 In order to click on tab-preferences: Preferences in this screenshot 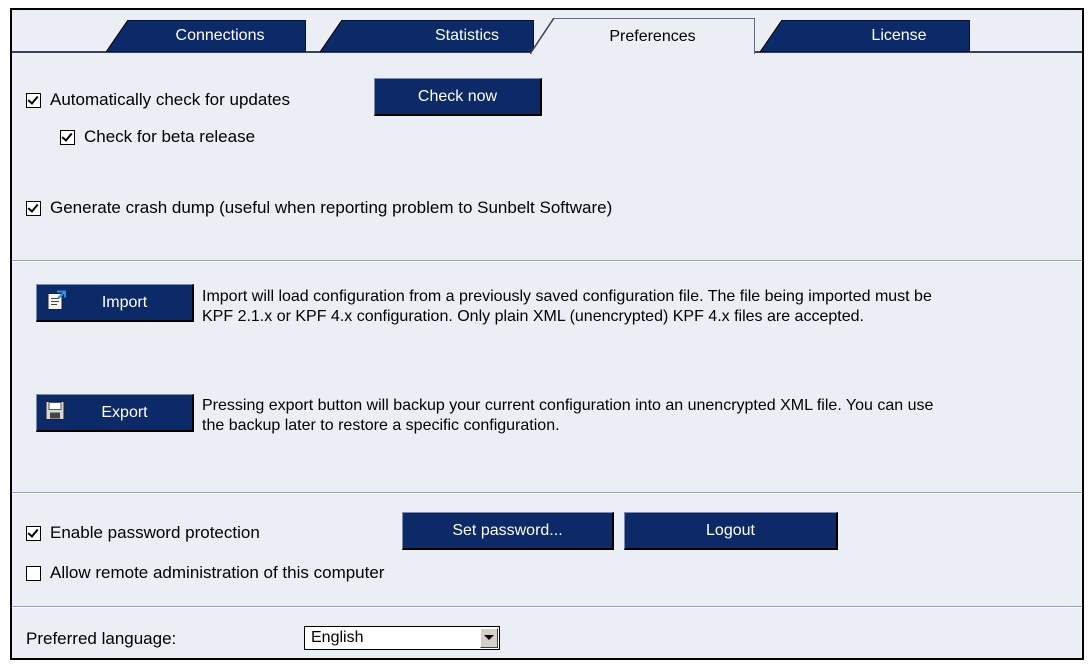, I will do `click(642, 36)`.